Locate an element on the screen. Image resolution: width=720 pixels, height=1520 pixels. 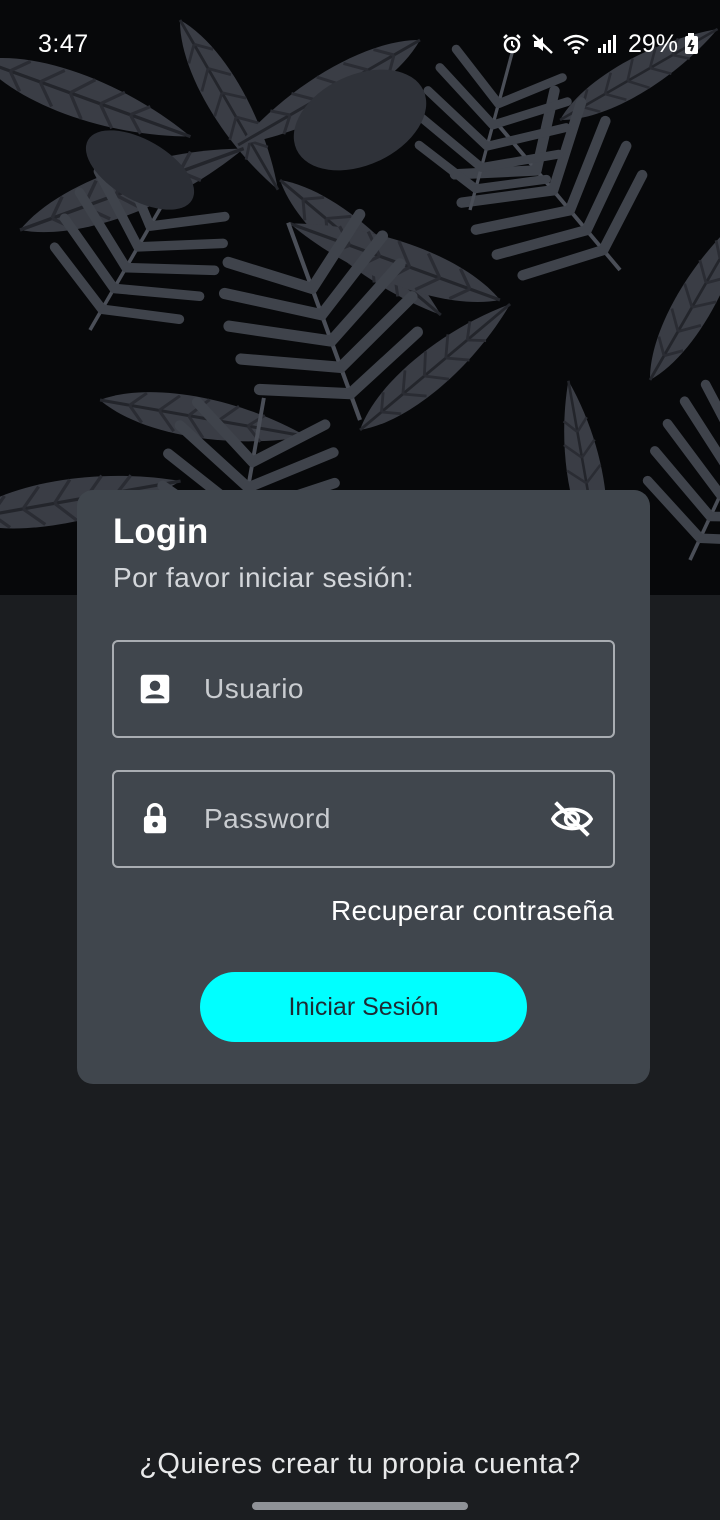
password-field: Password is located at coordinates (363, 819).